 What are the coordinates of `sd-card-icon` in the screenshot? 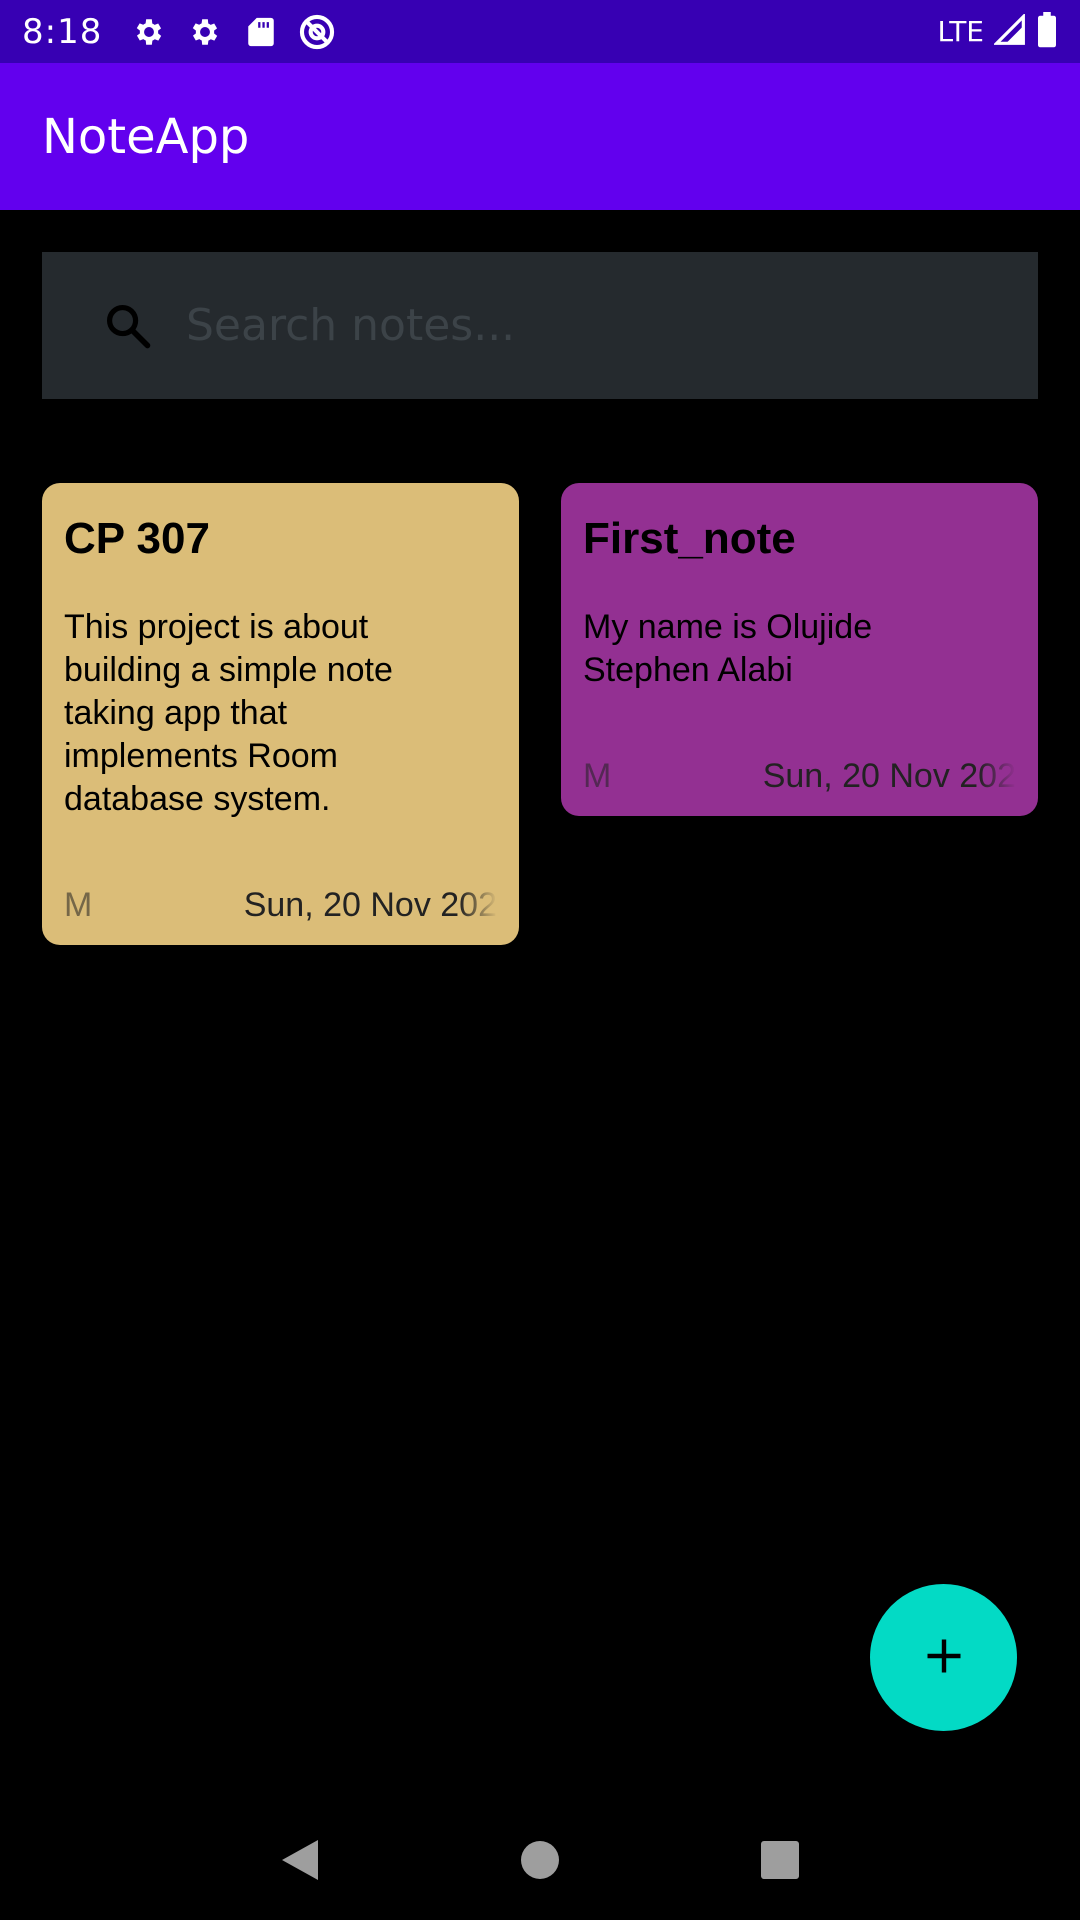 It's located at (261, 32).